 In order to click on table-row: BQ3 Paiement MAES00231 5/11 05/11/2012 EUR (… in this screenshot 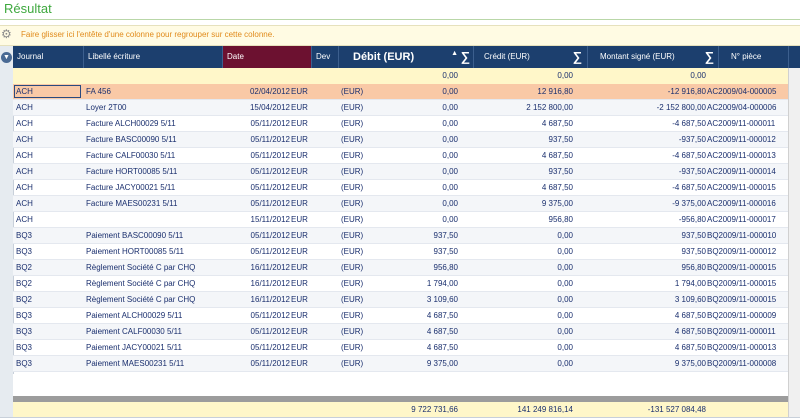, I will do `click(400, 364)`.